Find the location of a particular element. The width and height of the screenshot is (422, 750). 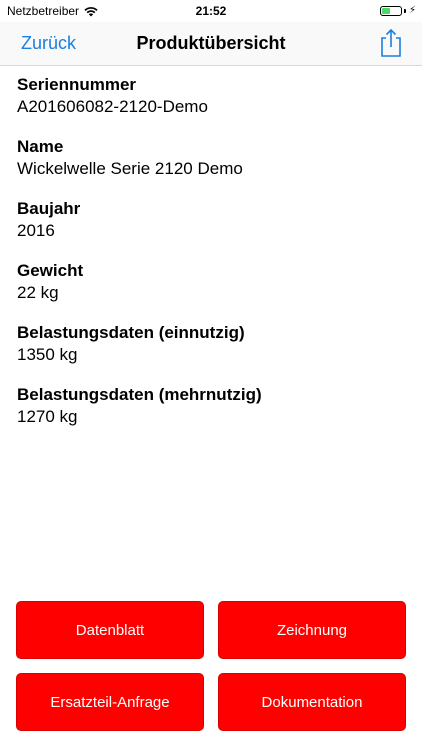

share-button is located at coordinates (391, 43).